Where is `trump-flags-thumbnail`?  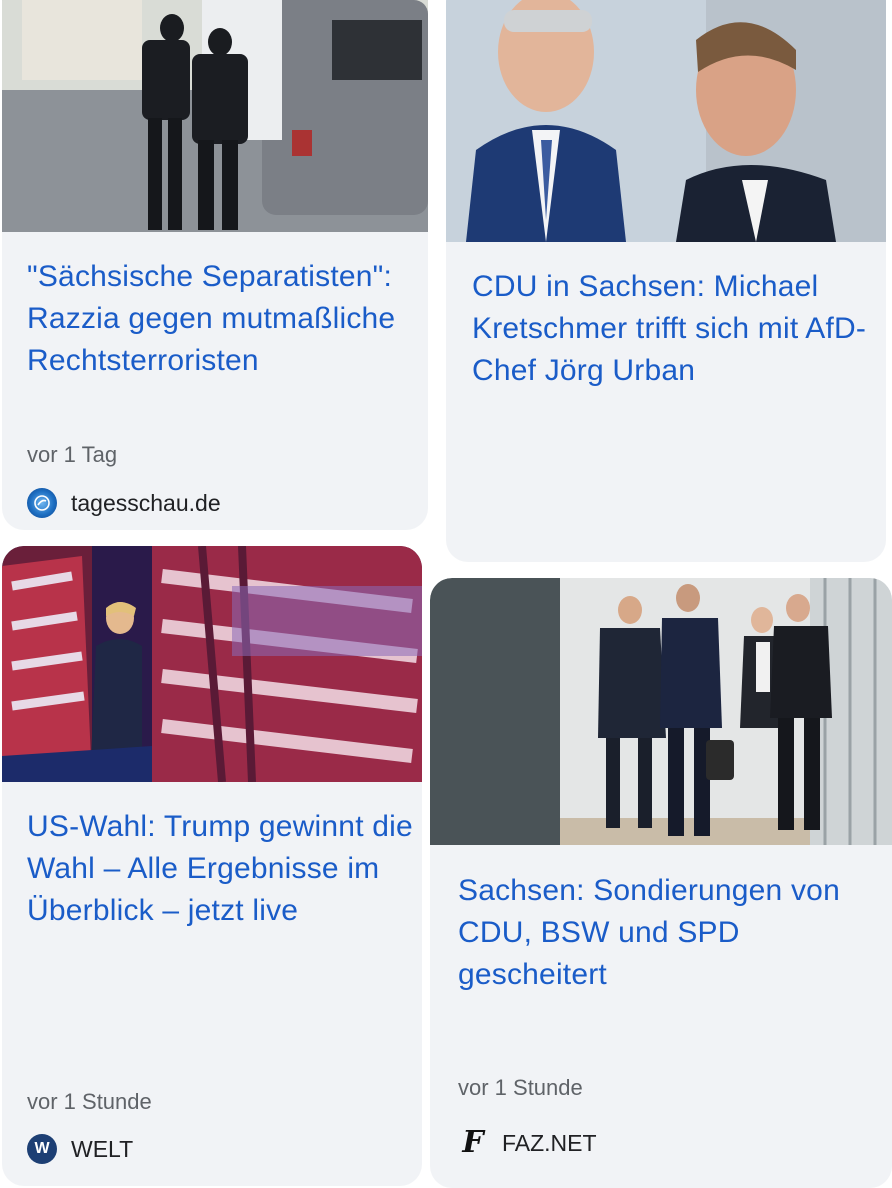 trump-flags-thumbnail is located at coordinates (212, 664).